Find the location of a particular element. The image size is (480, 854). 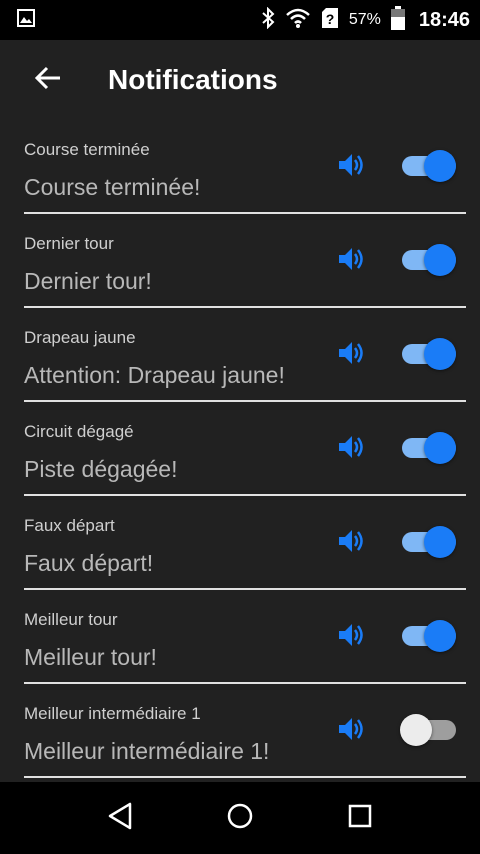

list-item: Course terminée Course terminée! is located at coordinates (245, 167).